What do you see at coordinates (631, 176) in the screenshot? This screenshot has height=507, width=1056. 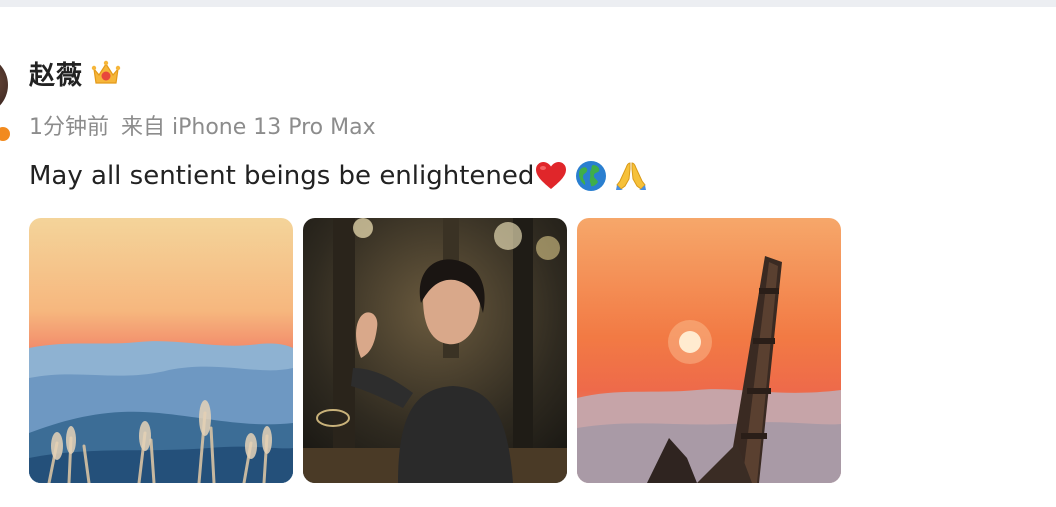 I see `folded-hands-icon` at bounding box center [631, 176].